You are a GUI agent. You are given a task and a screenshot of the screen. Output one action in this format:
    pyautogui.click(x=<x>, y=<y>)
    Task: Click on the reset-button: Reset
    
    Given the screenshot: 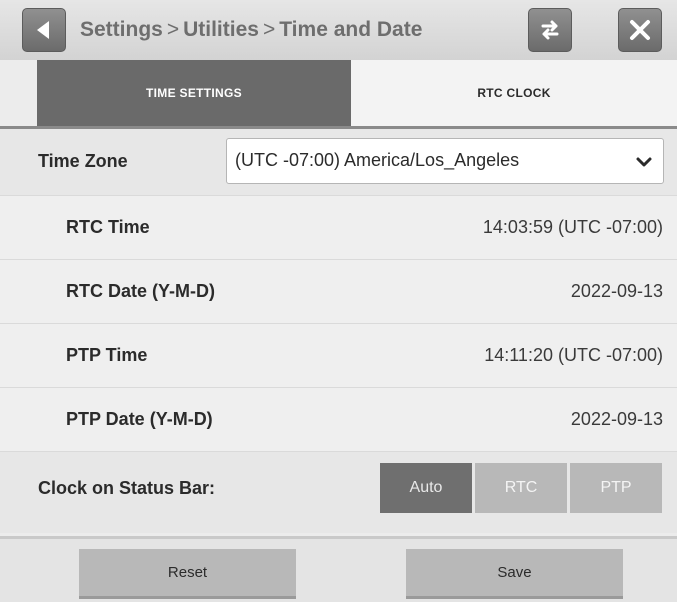 What is the action you would take?
    pyautogui.click(x=187, y=574)
    